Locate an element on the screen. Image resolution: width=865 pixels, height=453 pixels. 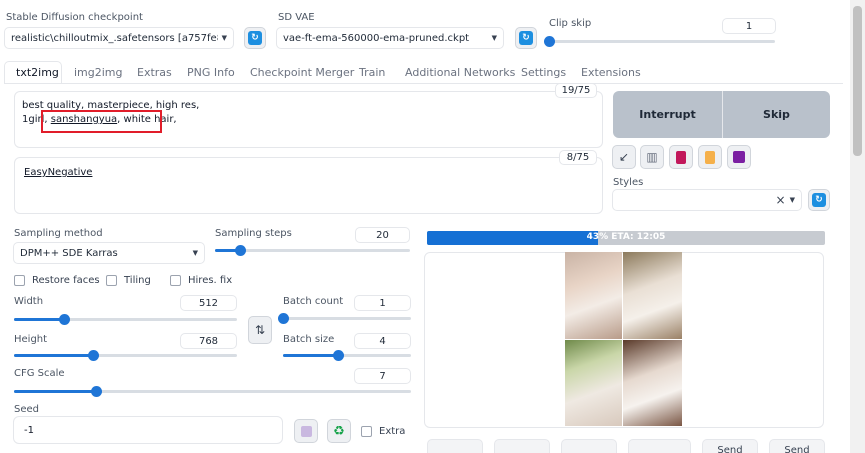
progress-bar: 43% ETA: 12:05 is located at coordinates (626, 238).